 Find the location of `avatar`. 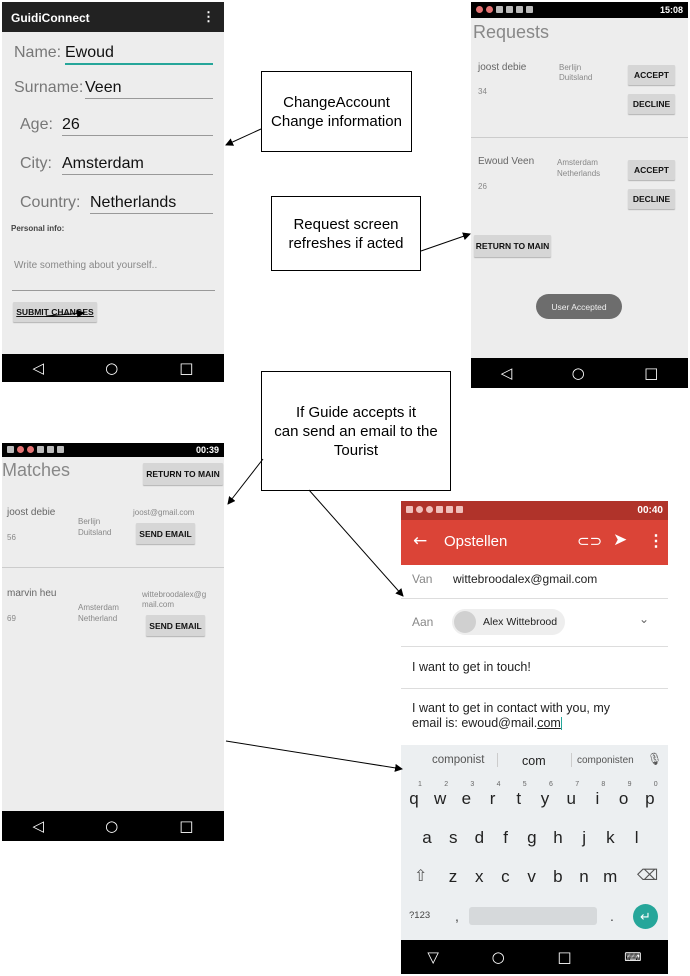

avatar is located at coordinates (465, 622).